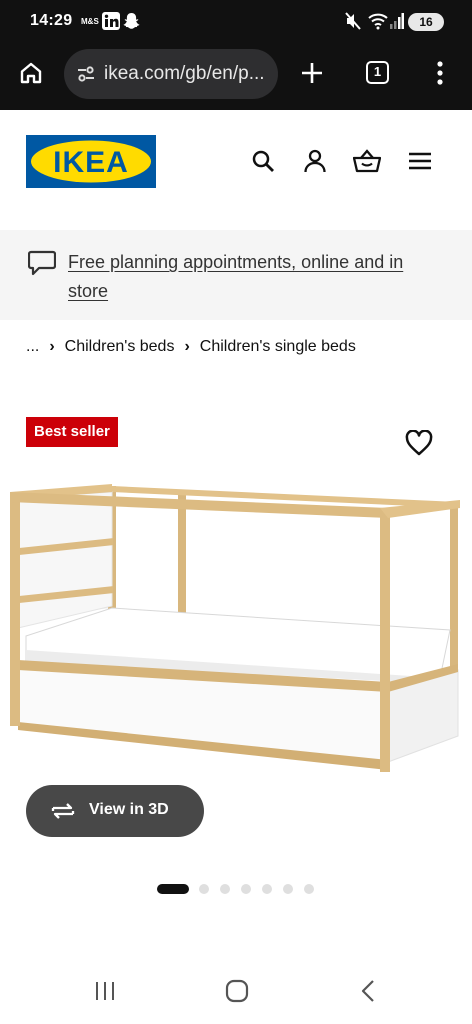  I want to click on gallery-dot-active, so click(173, 889).